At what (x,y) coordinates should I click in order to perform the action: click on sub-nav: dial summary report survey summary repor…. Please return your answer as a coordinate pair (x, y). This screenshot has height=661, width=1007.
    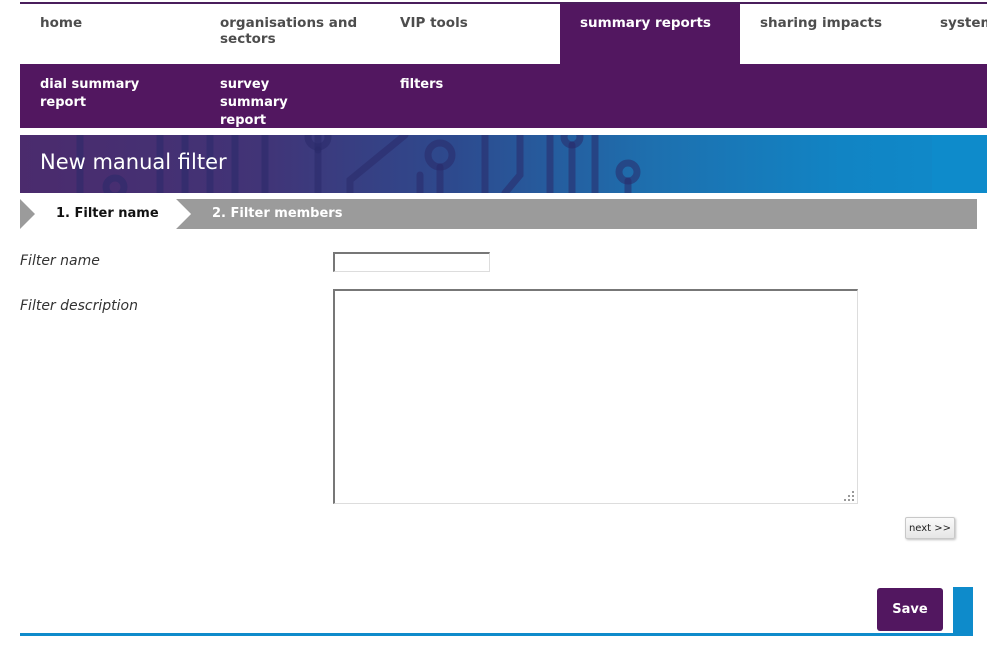
    Looking at the image, I should click on (503, 96).